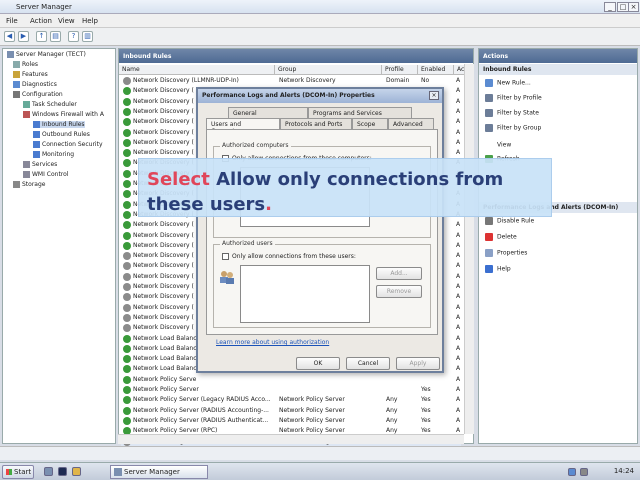  Describe the element at coordinates (305, 294) in the screenshot. I see `users-list` at that location.